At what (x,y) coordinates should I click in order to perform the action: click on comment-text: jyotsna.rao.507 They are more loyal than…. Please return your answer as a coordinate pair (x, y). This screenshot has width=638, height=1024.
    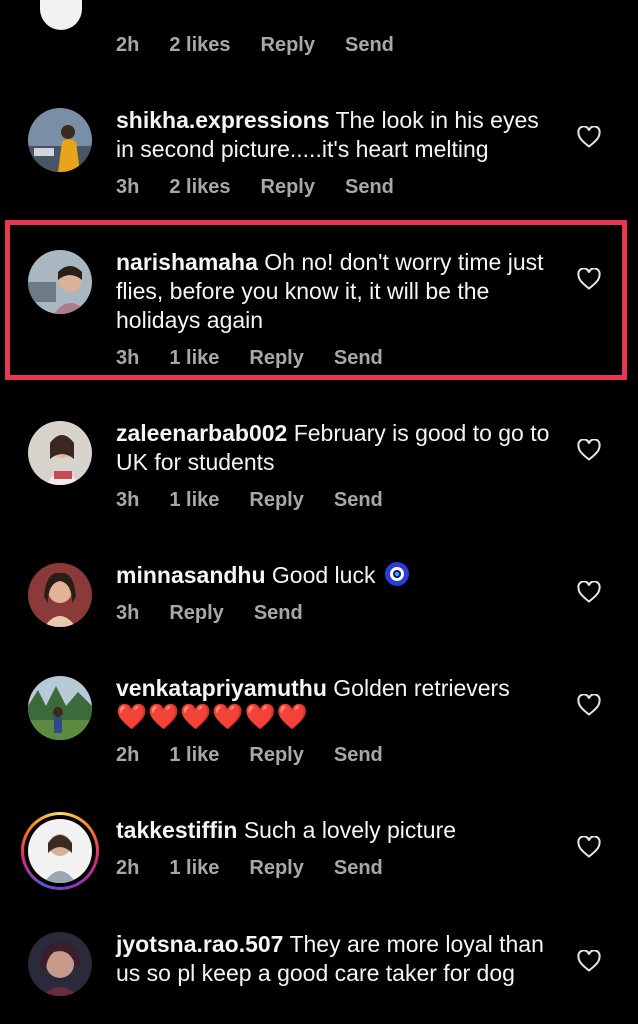
    Looking at the image, I should click on (336, 959).